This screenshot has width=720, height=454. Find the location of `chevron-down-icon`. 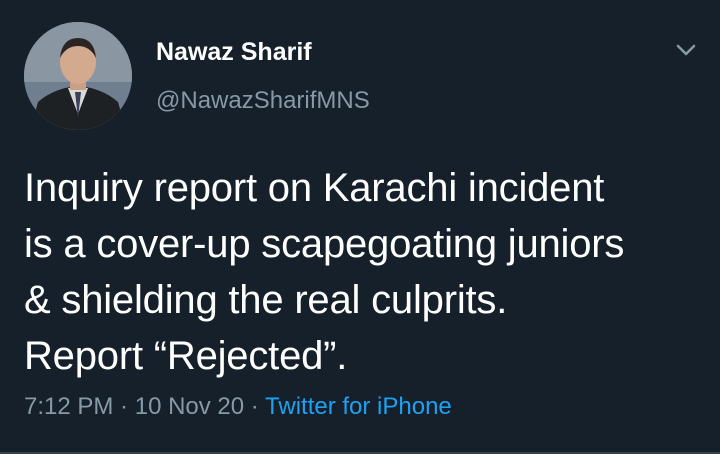

chevron-down-icon is located at coordinates (686, 51).